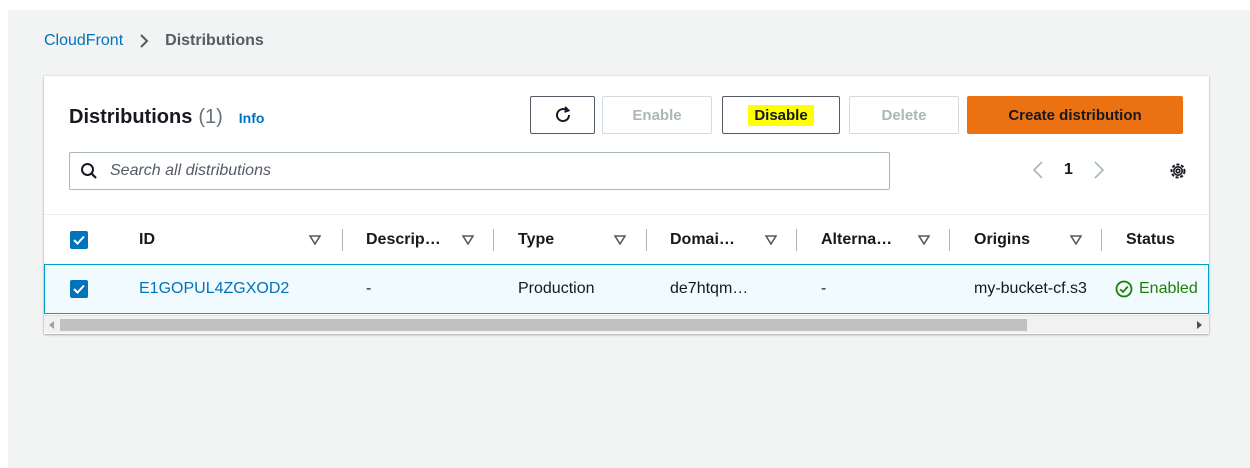 The height and width of the screenshot is (468, 1250). I want to click on disable-button-label: Disable, so click(781, 115).